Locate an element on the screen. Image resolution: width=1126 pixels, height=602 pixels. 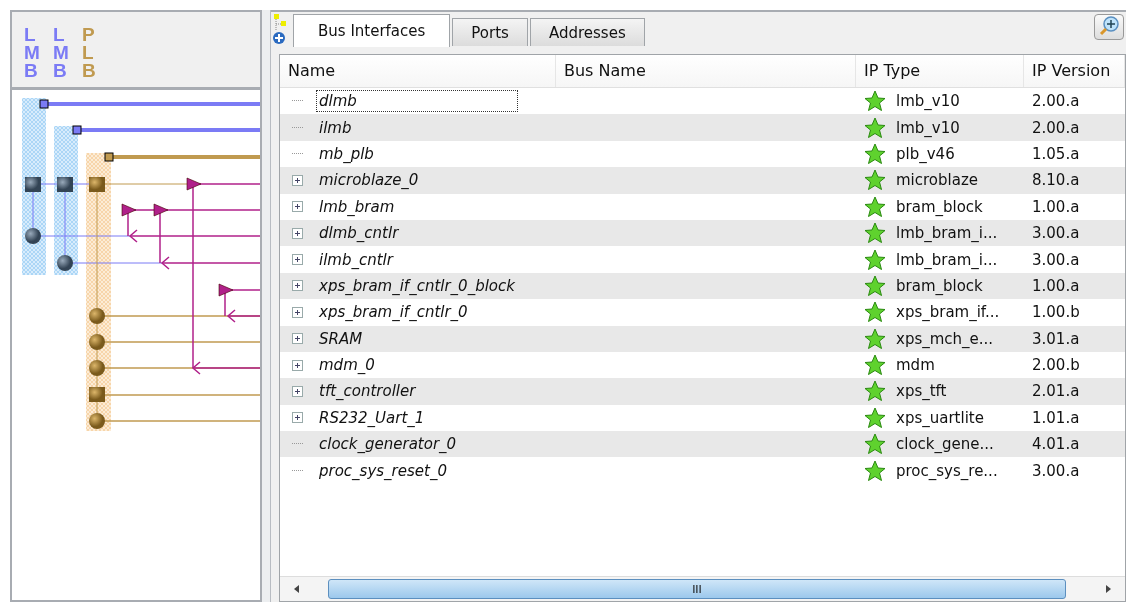
tab: Addresses is located at coordinates (587, 32).